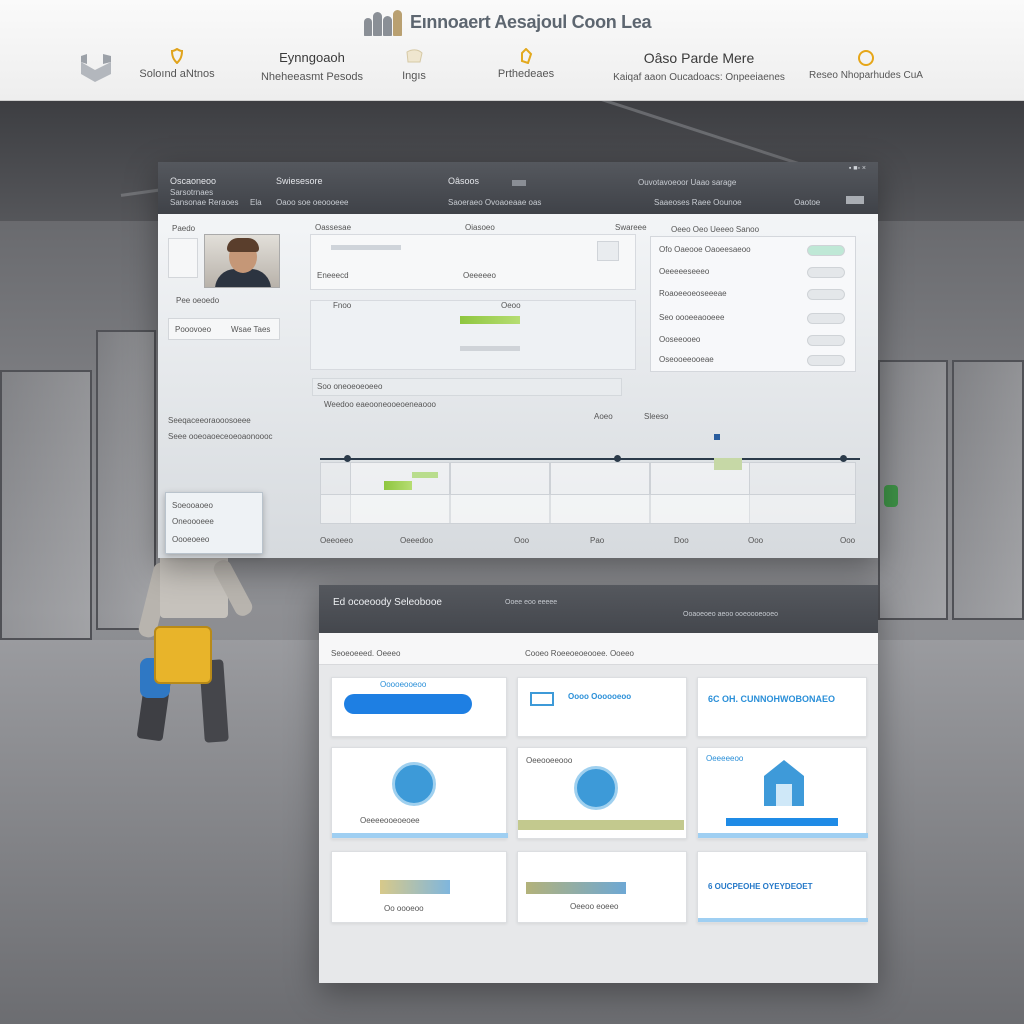 The image size is (1024, 1024). I want to click on nav-label: Ingıs, so click(414, 76).